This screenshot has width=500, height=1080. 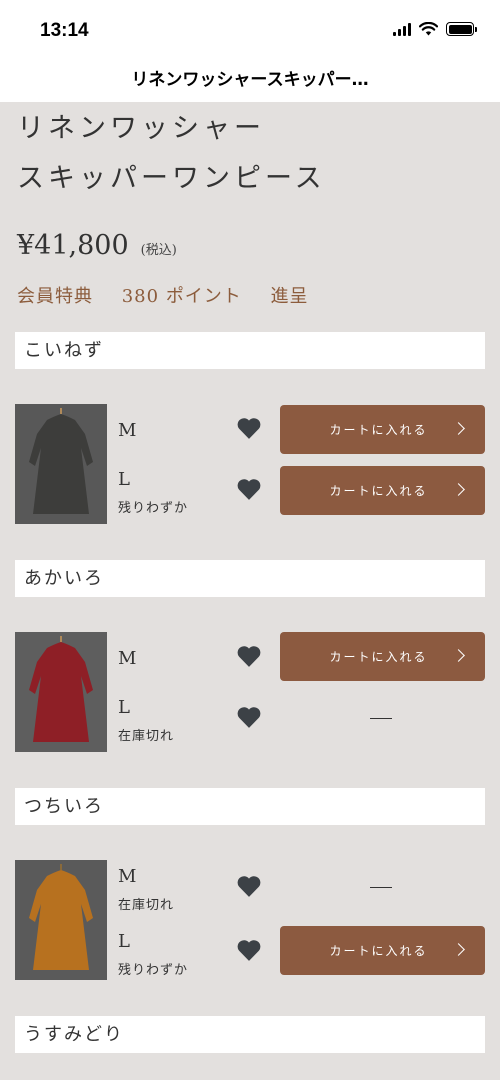 I want to click on product-thumbnail-koinezu, so click(x=61, y=464).